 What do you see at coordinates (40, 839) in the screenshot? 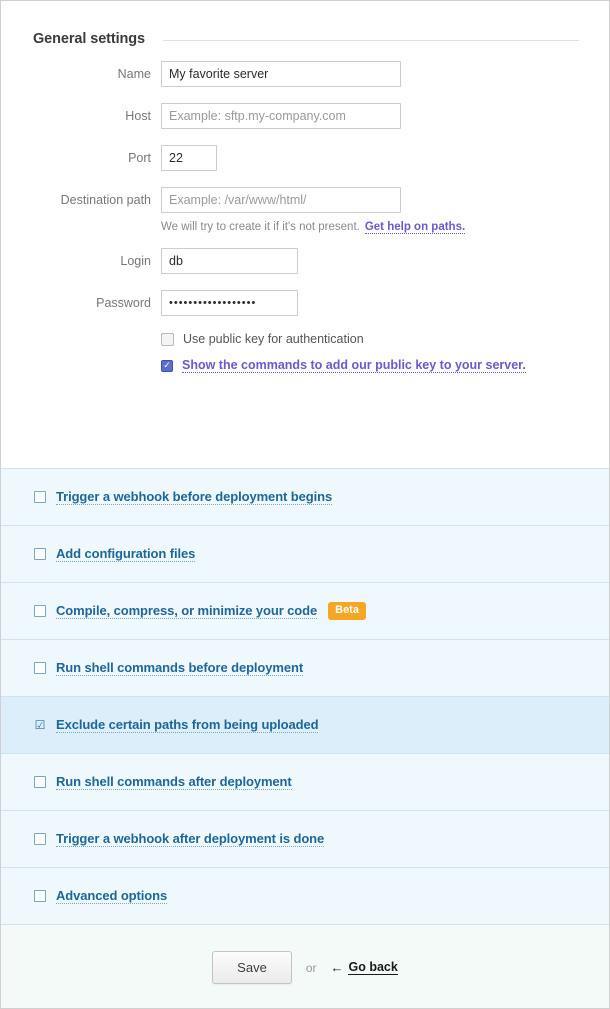
I see `checkbox-trigger-webhook-after` at bounding box center [40, 839].